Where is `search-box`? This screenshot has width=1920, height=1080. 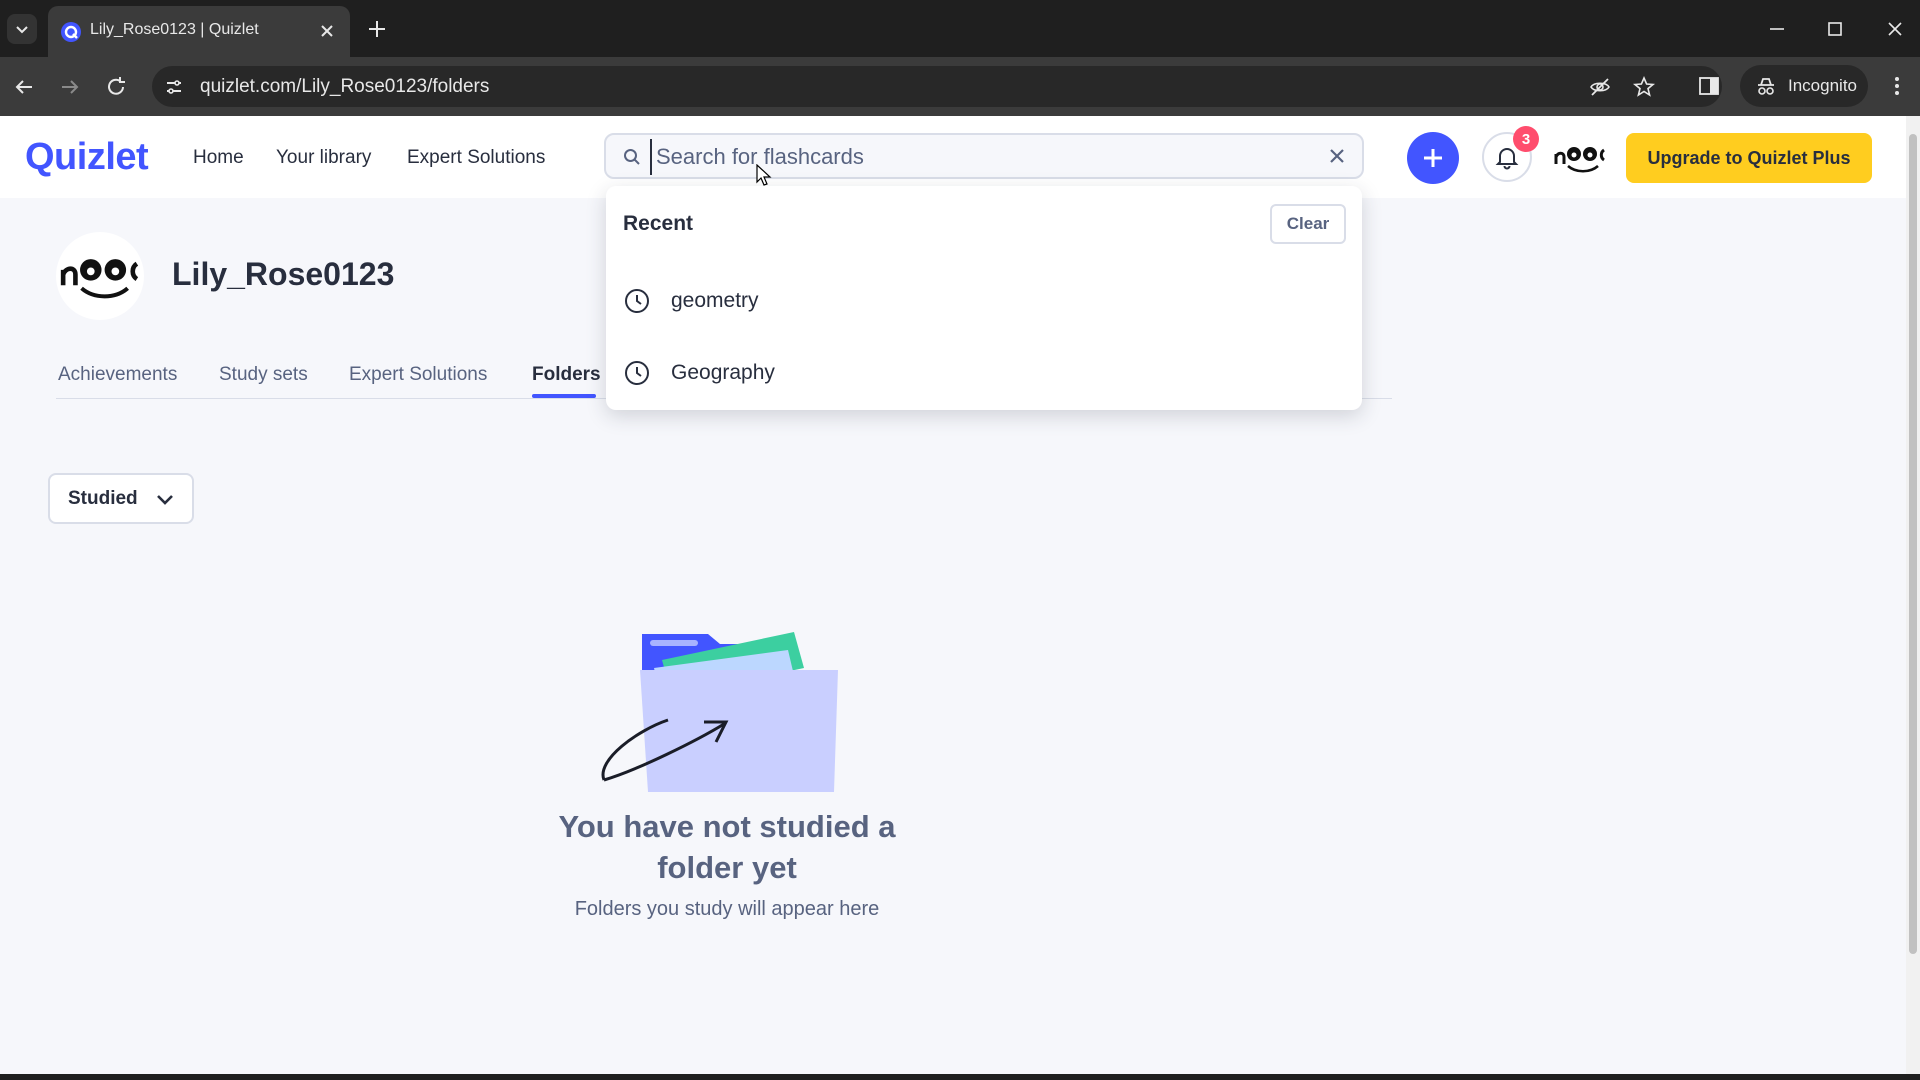
search-box is located at coordinates (984, 156).